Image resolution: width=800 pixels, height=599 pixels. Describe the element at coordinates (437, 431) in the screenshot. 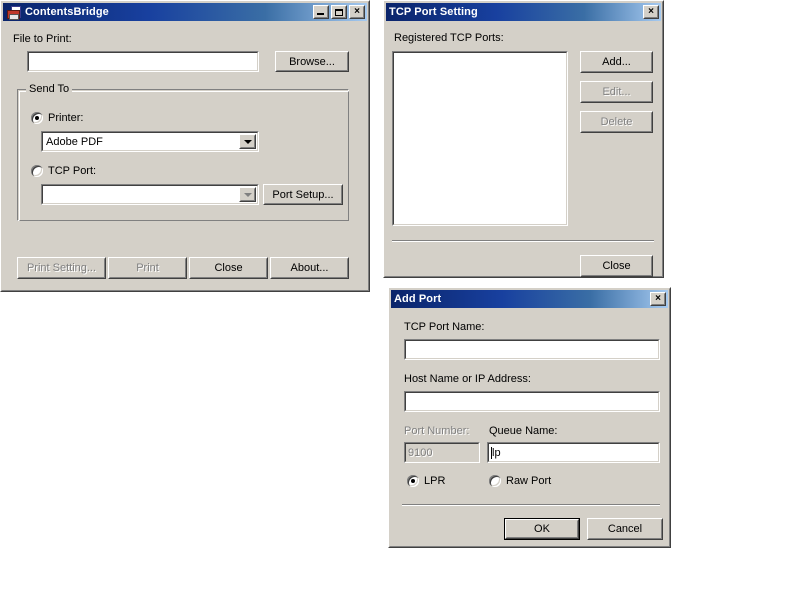

I see `port-number-label: Port Number:` at that location.